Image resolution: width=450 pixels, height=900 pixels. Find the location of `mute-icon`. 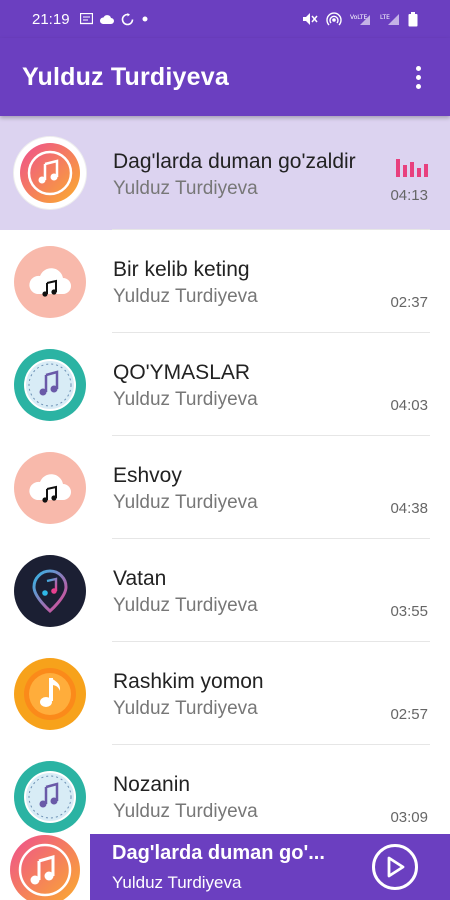

mute-icon is located at coordinates (310, 19).